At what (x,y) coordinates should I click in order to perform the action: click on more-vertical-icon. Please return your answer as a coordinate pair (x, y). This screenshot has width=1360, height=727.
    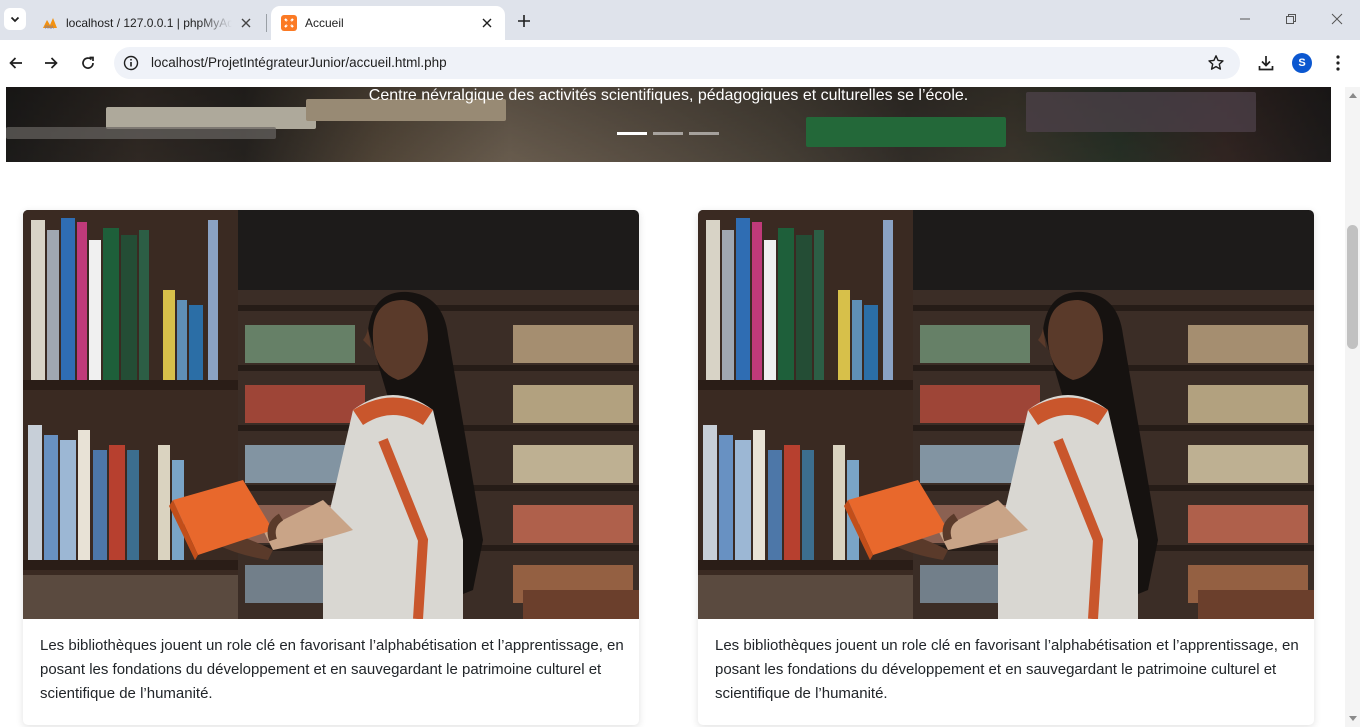
    Looking at the image, I should click on (1338, 63).